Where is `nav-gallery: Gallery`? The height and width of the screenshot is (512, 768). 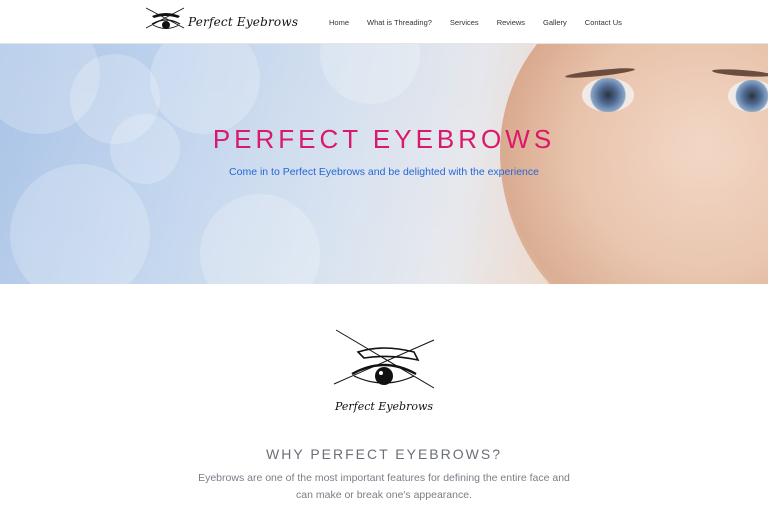
nav-gallery: Gallery is located at coordinates (555, 22).